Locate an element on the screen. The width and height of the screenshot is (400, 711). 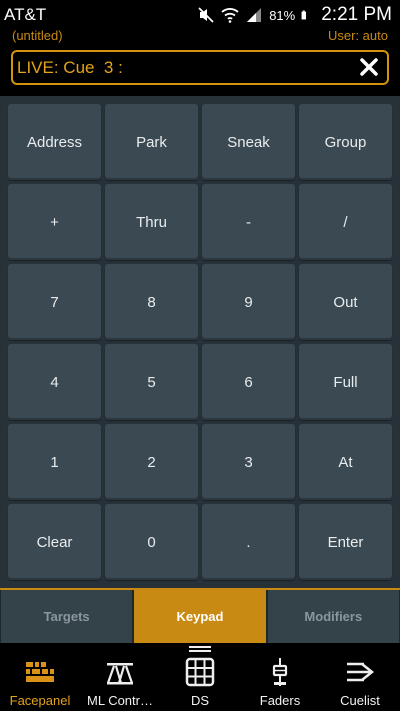
key-3: 3 is located at coordinates (248, 462).